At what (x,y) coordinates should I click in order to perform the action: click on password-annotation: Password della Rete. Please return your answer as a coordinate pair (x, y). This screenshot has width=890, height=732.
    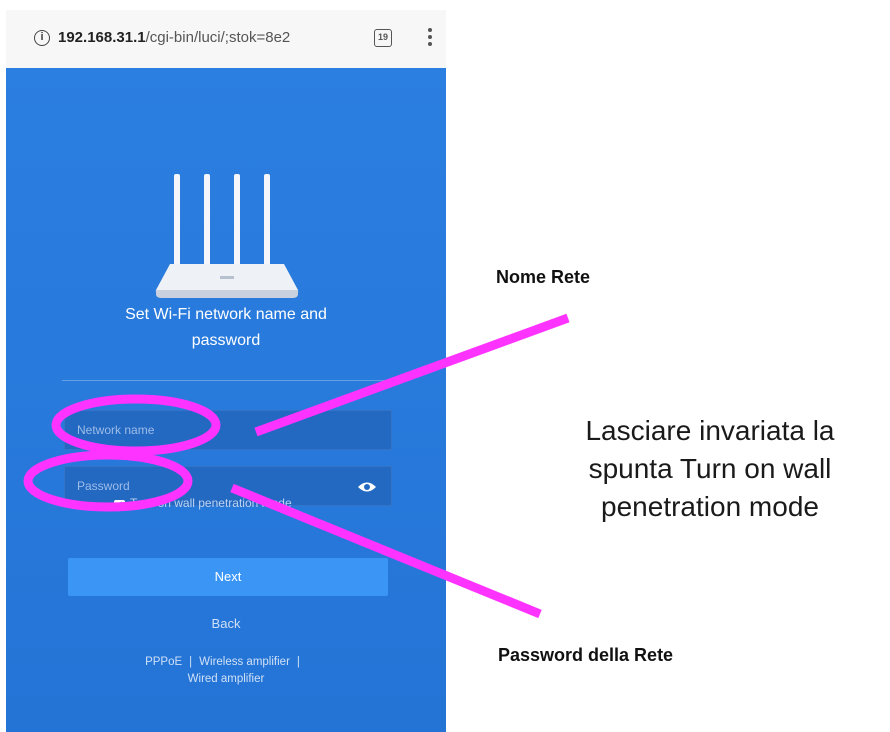
    Looking at the image, I should click on (586, 655).